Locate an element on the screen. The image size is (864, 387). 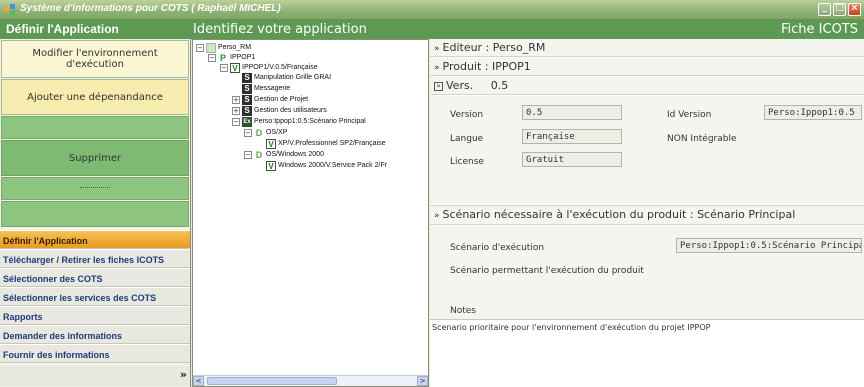
tree-node: + S Gestion de Projet is located at coordinates (270, 99).